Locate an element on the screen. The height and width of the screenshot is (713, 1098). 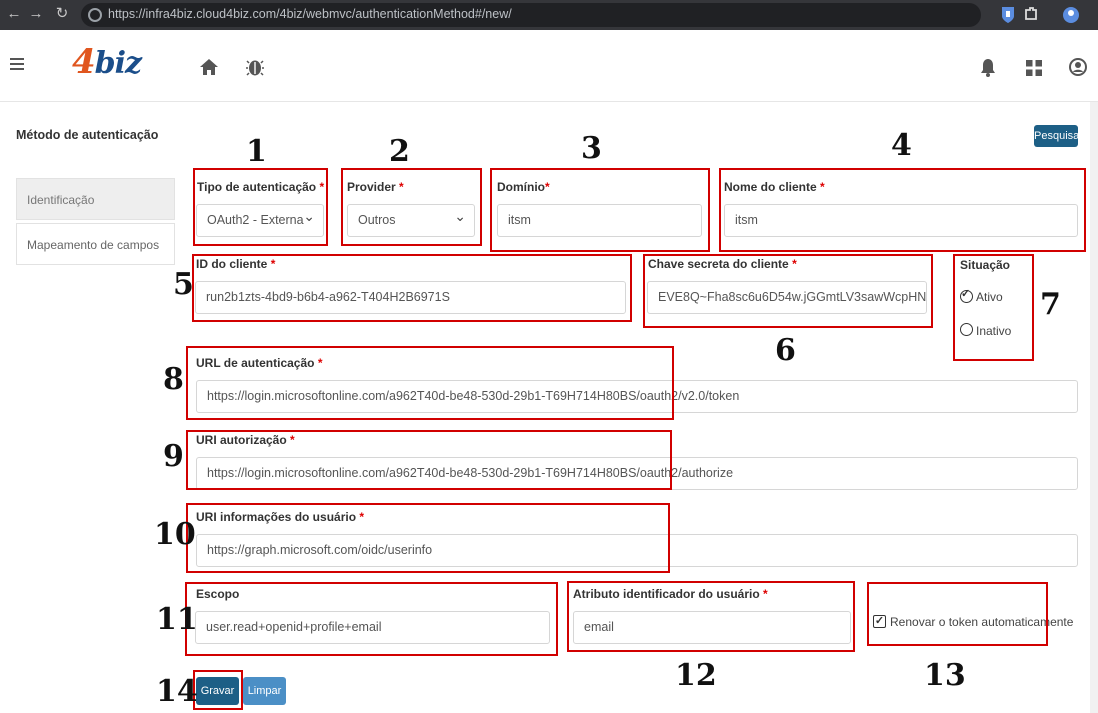
user-id-attr-label: Atributo identificador do usuário * is located at coordinates (670, 594).